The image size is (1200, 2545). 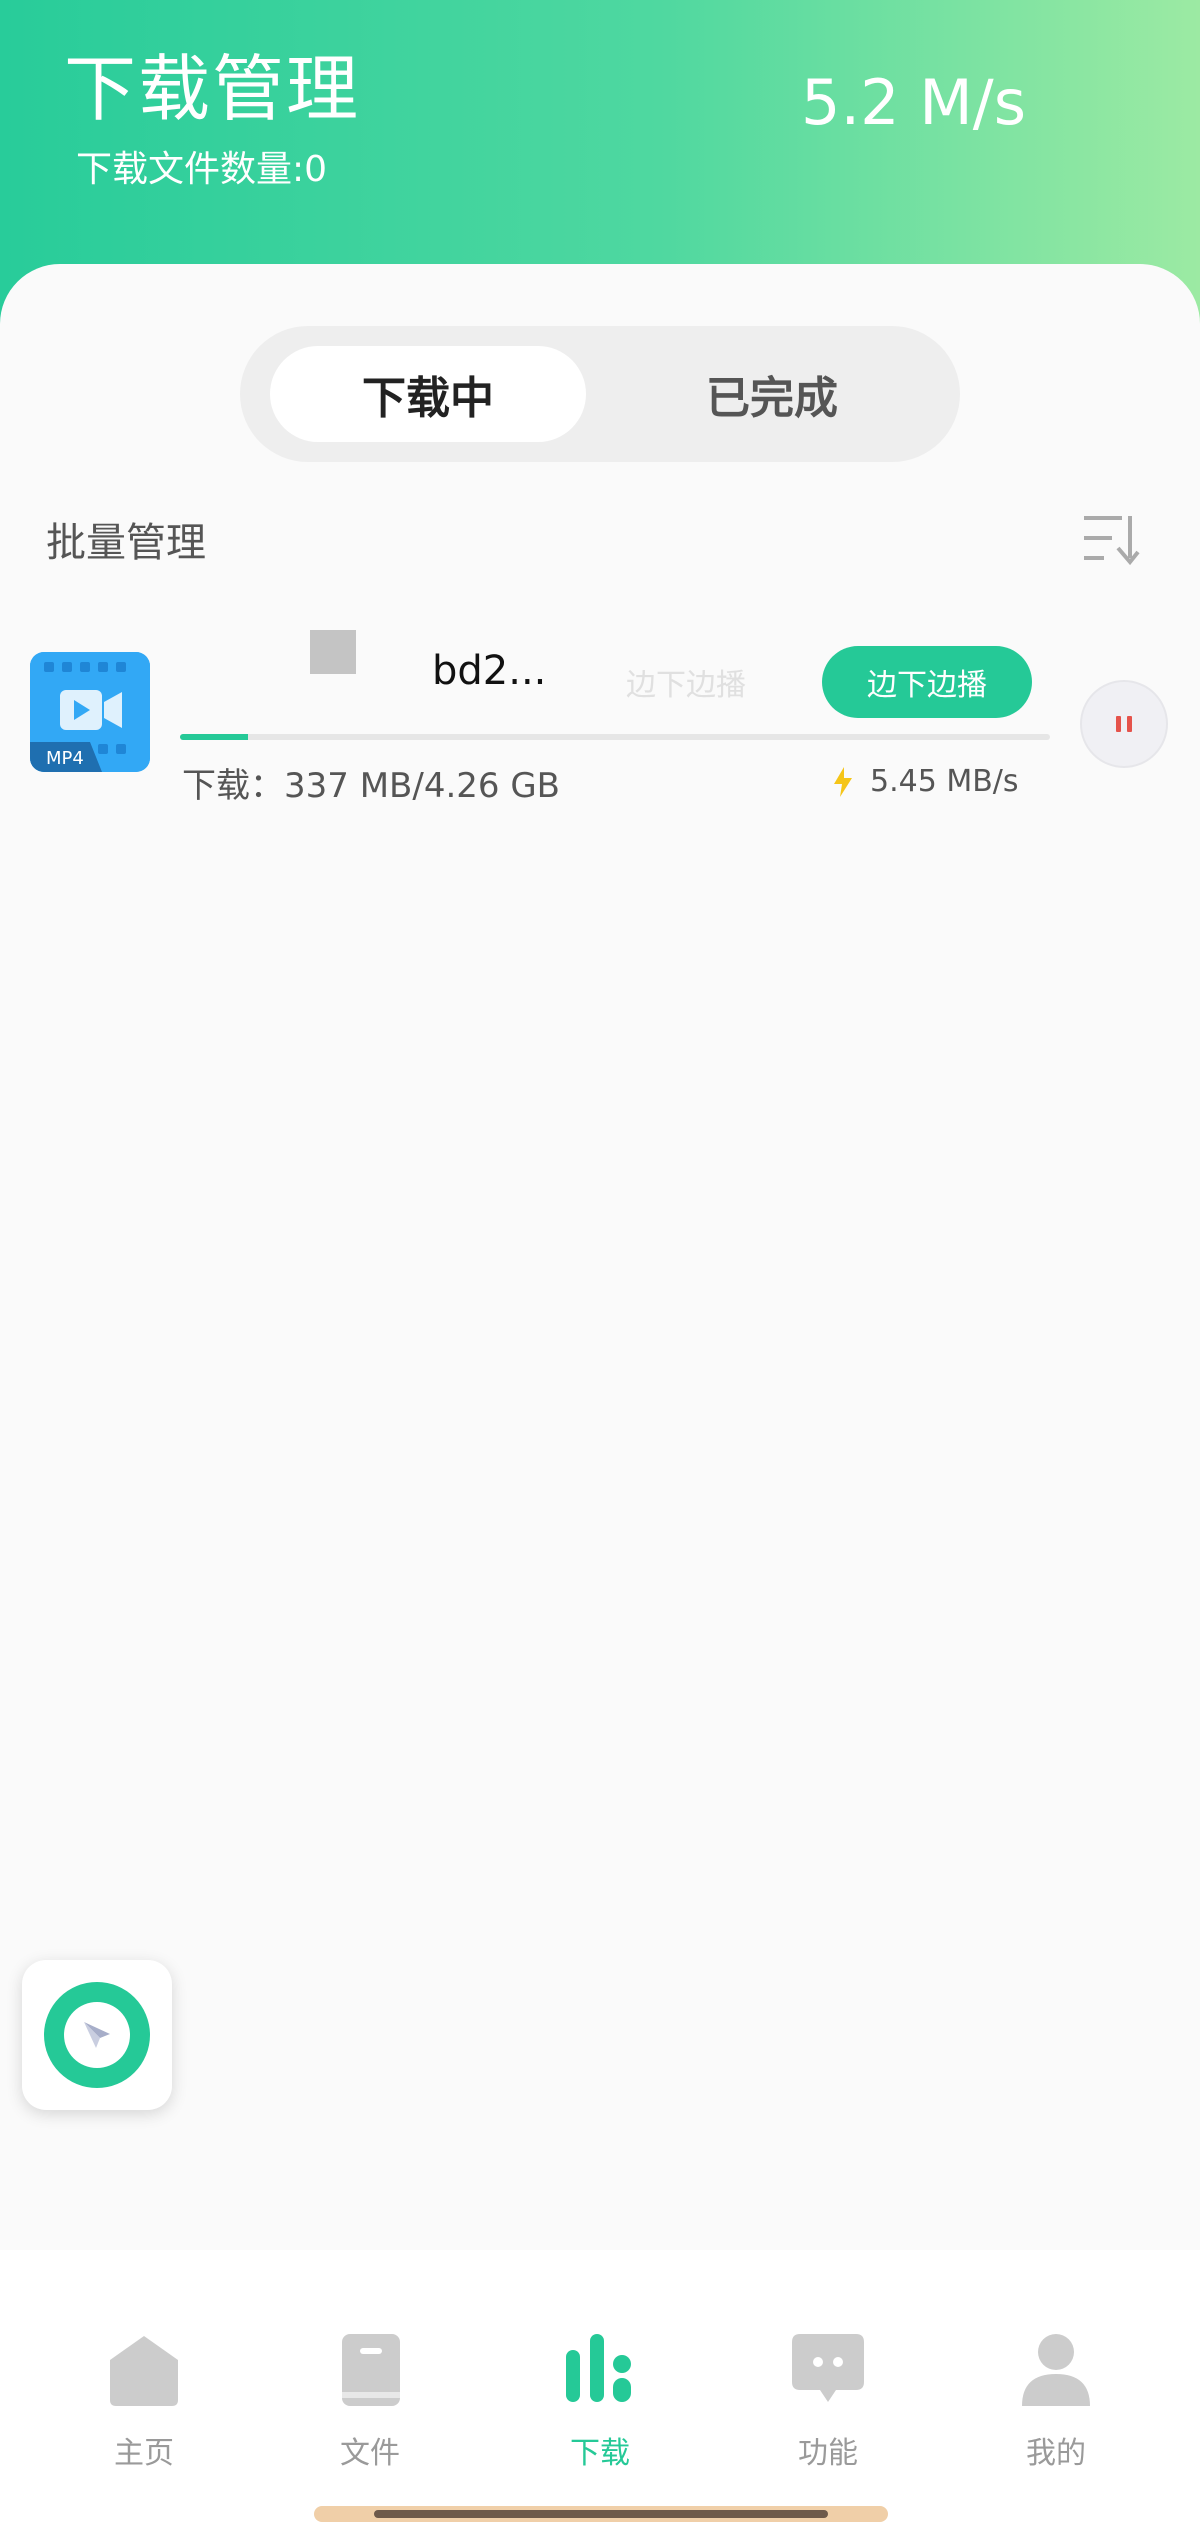 I want to click on total-speed: 5.2 M/s, so click(x=913, y=102).